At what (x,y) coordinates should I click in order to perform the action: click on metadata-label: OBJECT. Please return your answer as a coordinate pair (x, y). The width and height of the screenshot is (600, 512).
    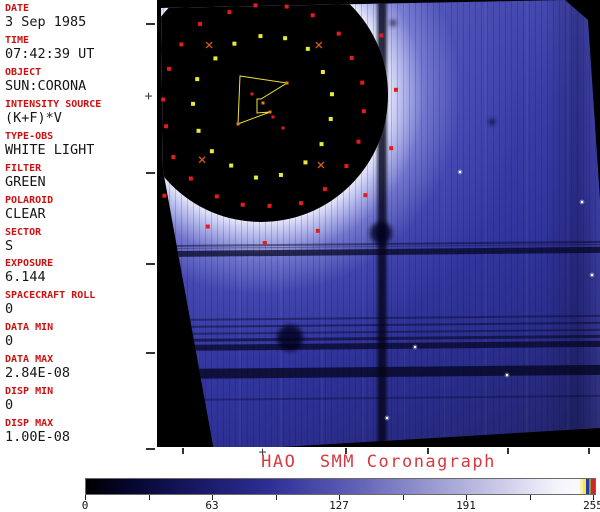
    Looking at the image, I should click on (23, 72).